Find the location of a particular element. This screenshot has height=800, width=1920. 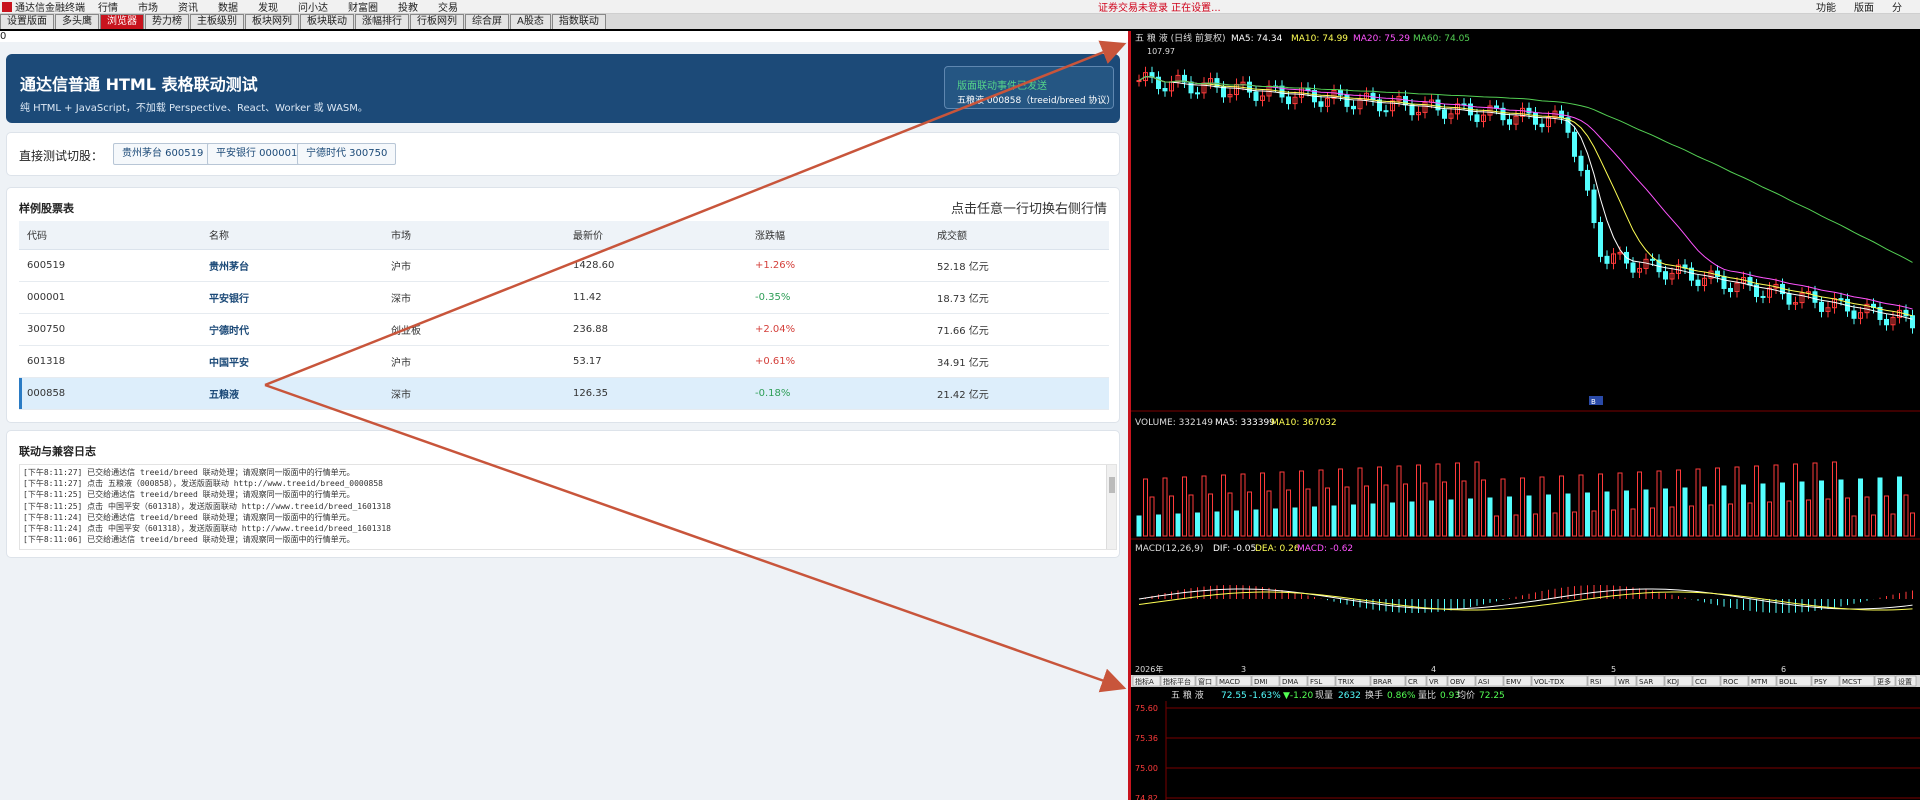

column-header: 名称 is located at coordinates (292, 235).